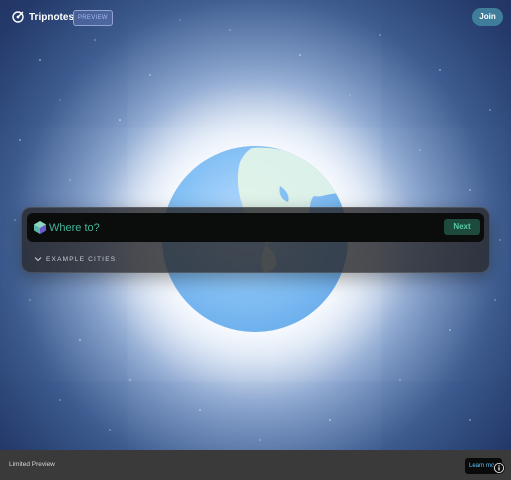 Image resolution: width=511 pixels, height=480 pixels. Describe the element at coordinates (255, 18) in the screenshot. I see `top-bar: Tripnotes PREVIEW Join` at that location.